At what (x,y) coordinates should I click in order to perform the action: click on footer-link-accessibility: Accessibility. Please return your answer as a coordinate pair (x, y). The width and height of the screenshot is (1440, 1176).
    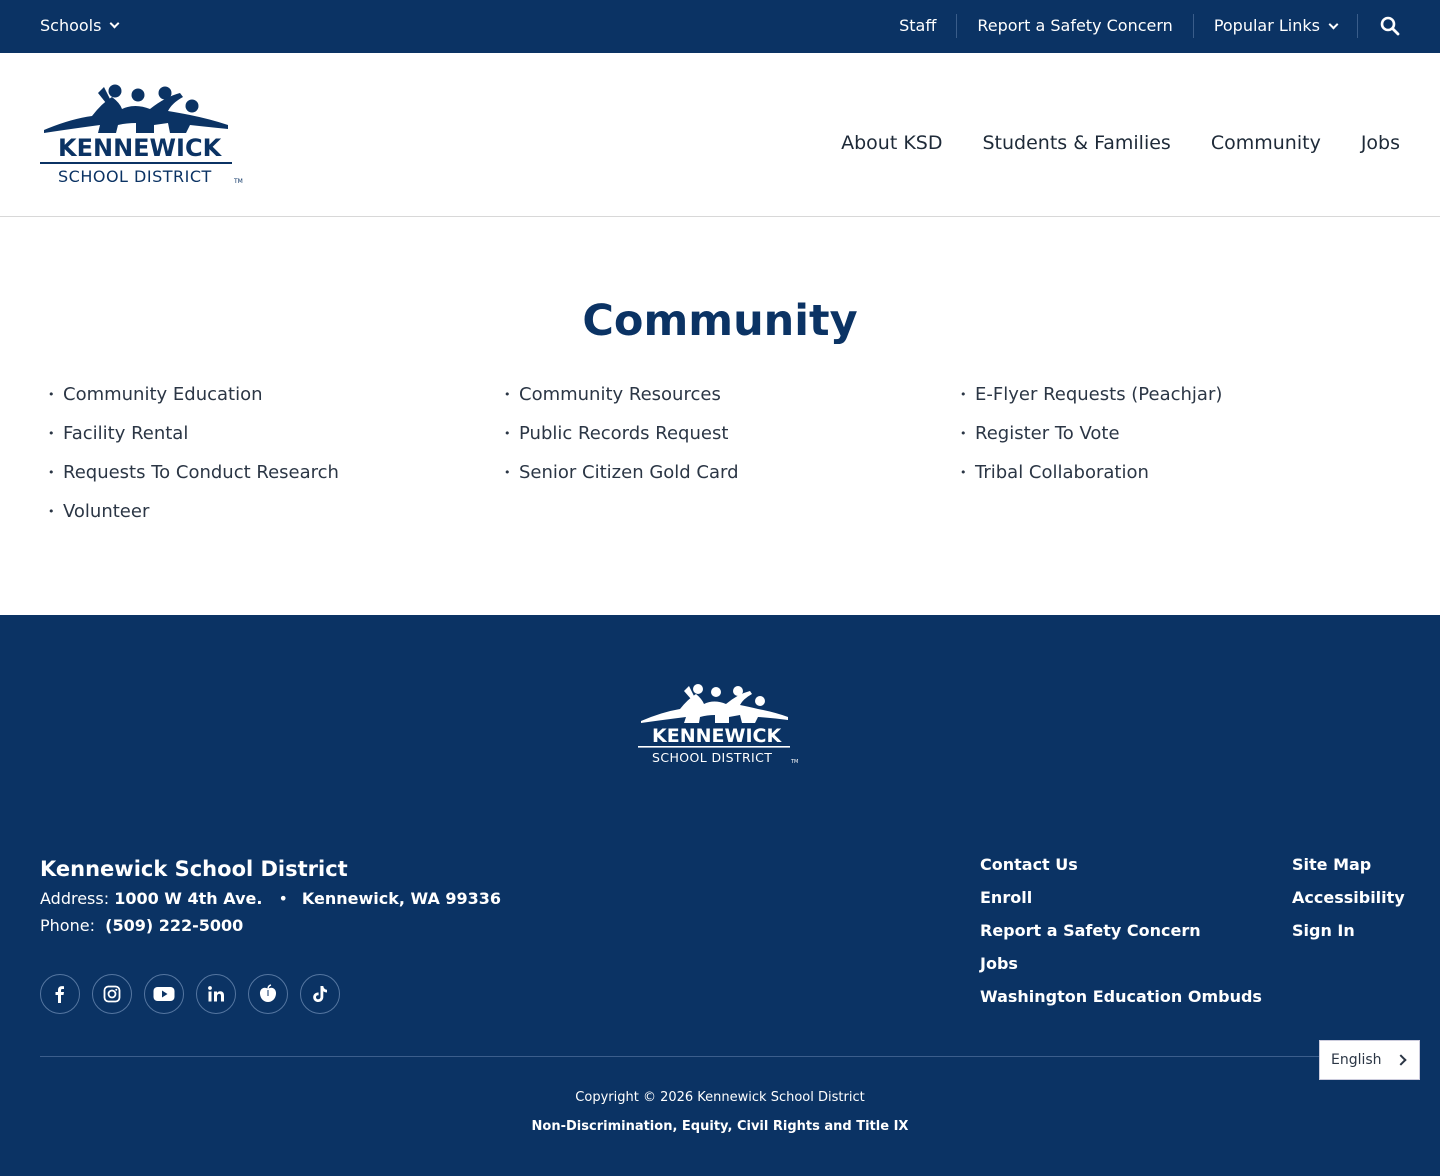
    Looking at the image, I should click on (1348, 897).